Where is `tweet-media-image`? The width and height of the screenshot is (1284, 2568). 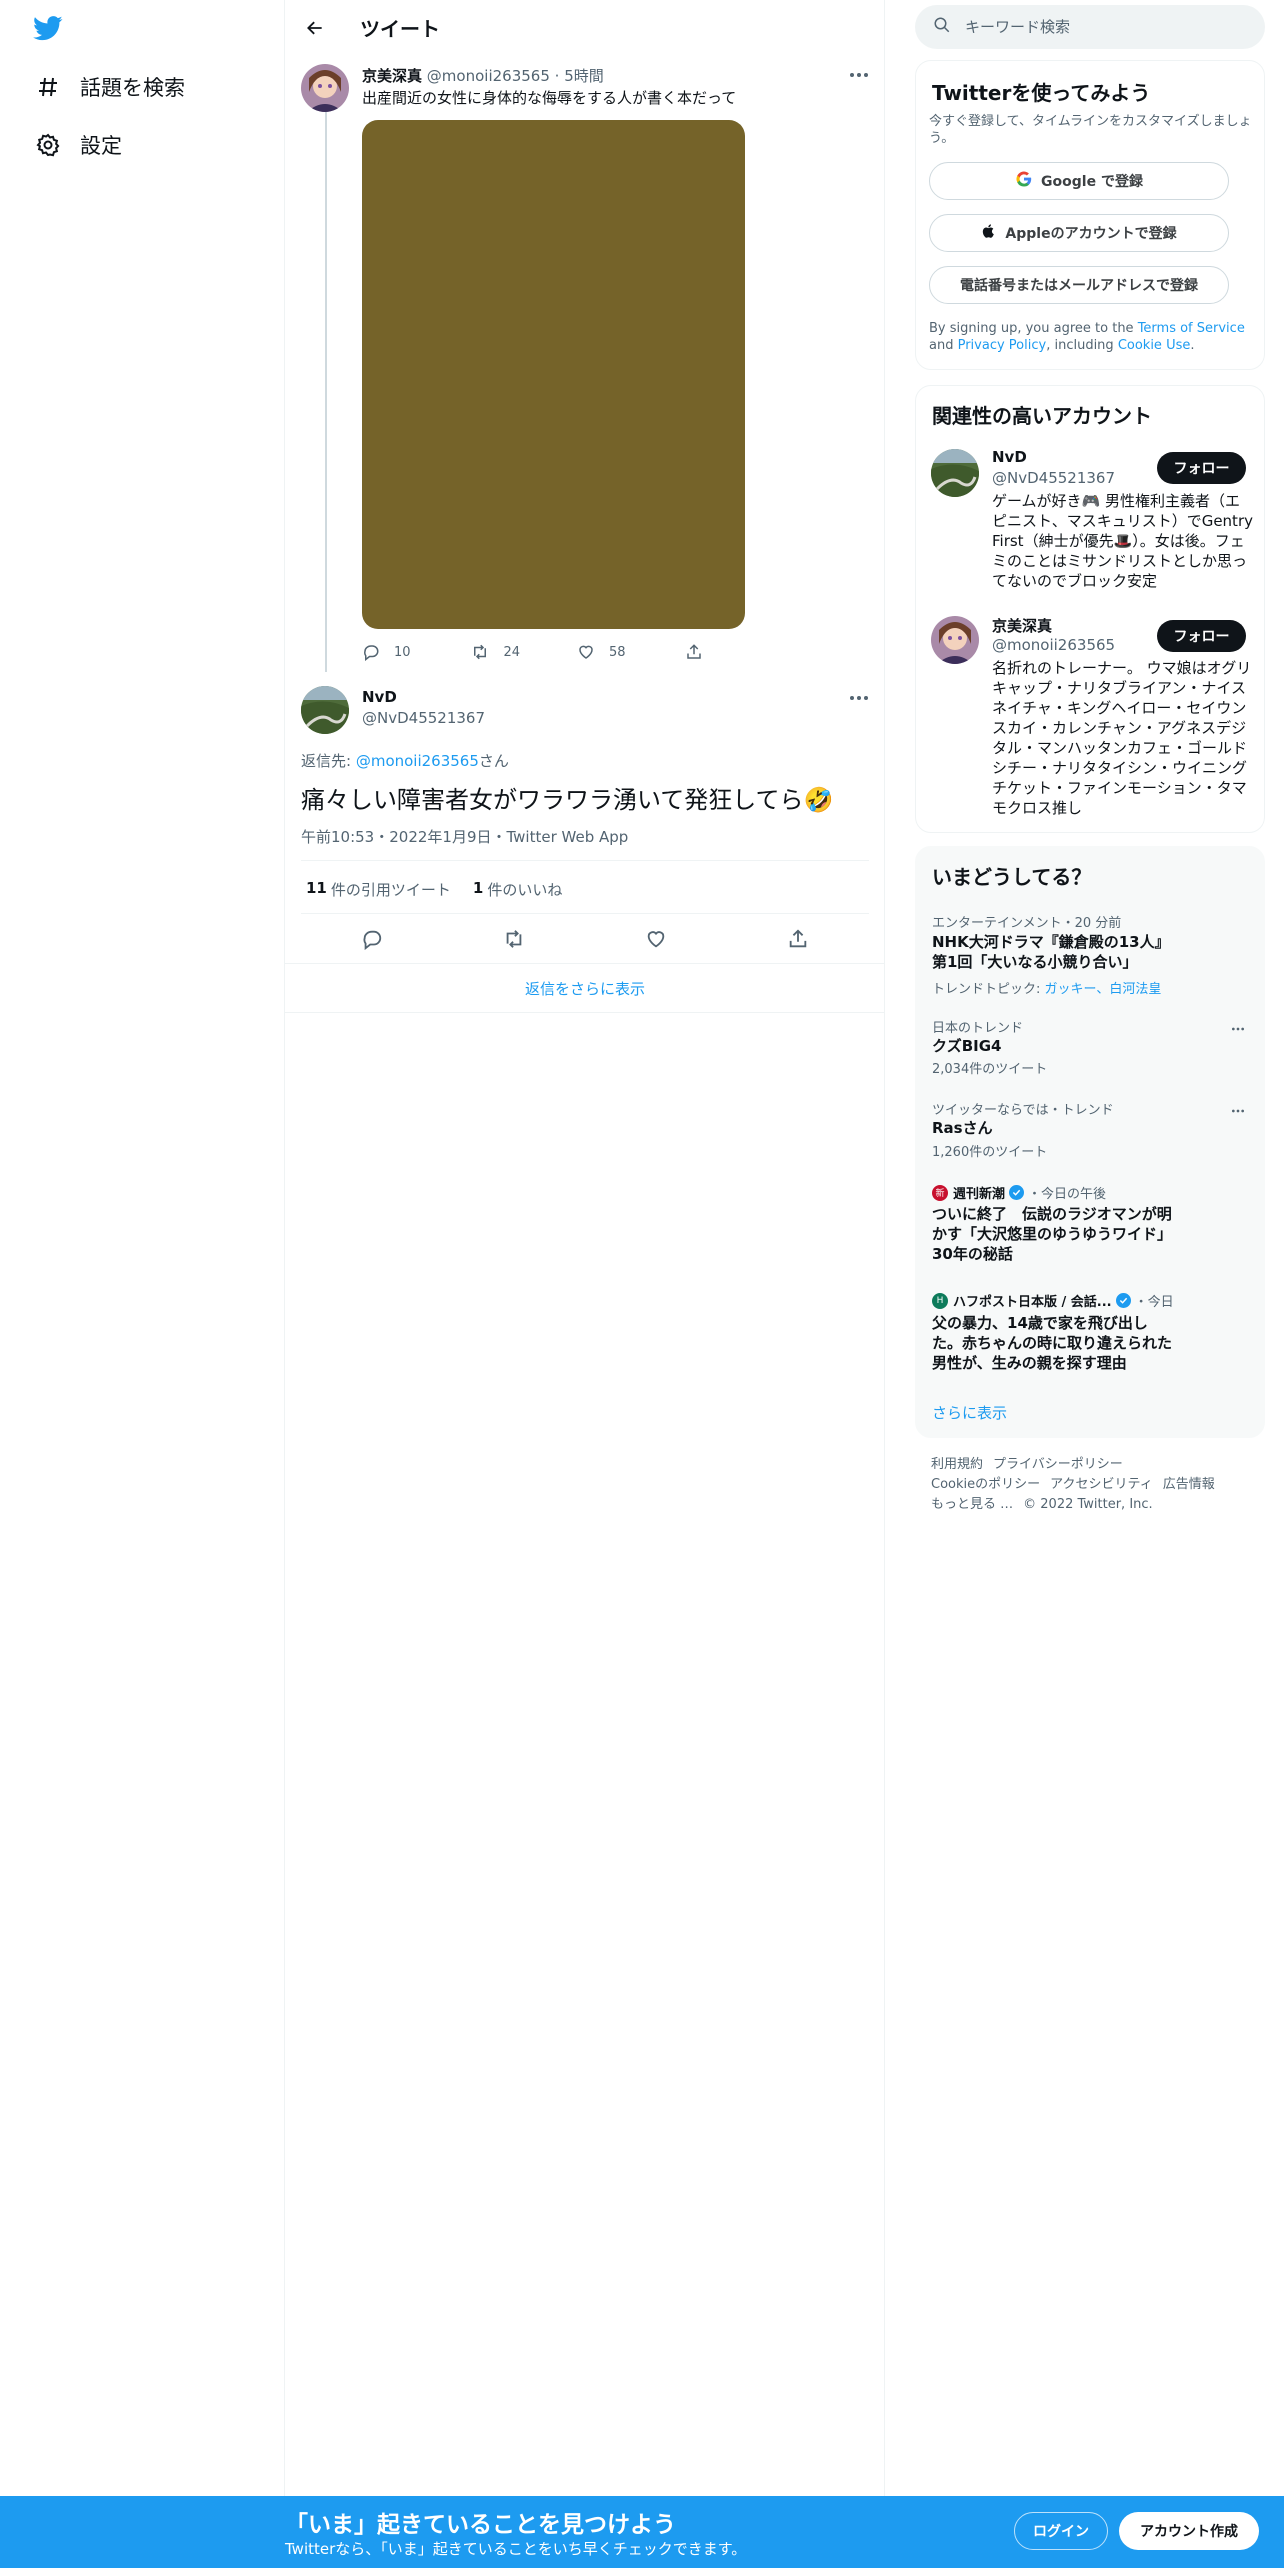 tweet-media-image is located at coordinates (553, 374).